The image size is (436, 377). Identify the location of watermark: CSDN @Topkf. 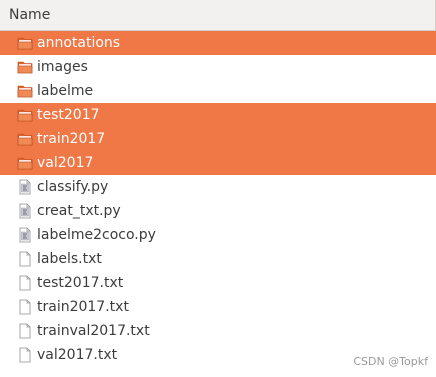
(390, 361).